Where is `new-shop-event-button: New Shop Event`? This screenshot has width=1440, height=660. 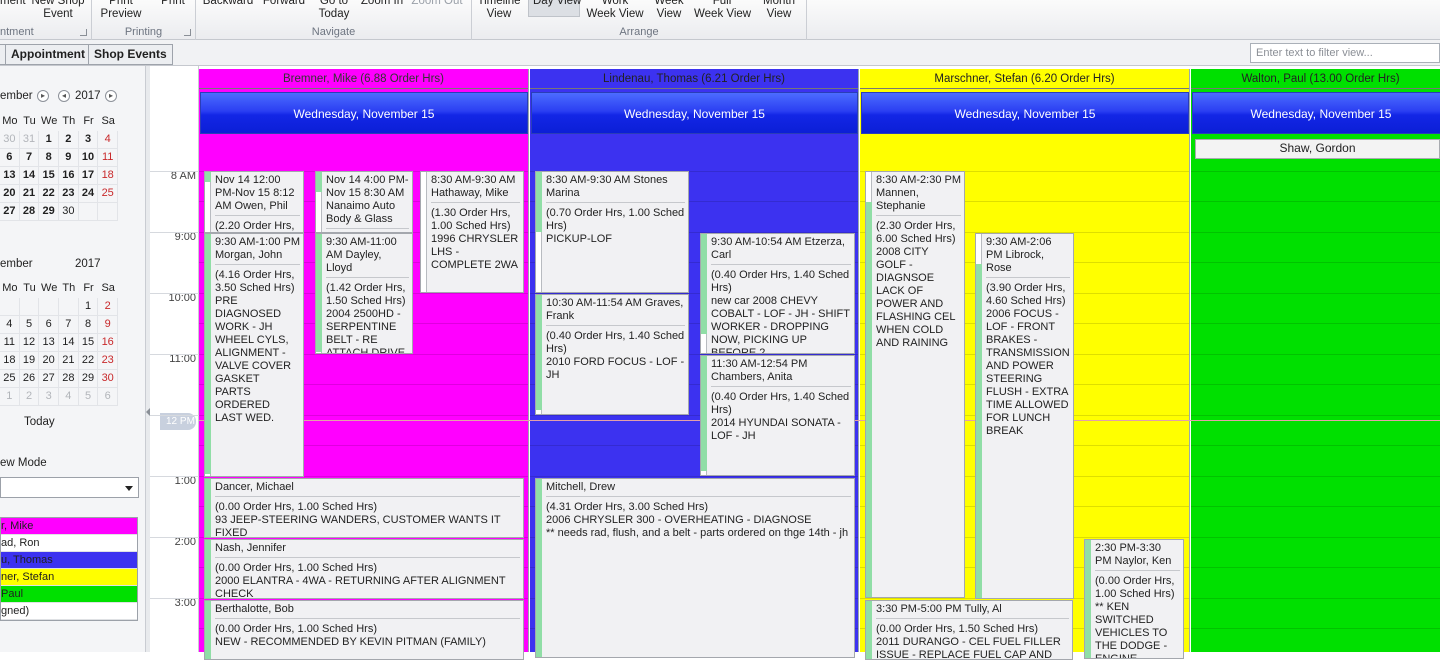
new-shop-event-button: New Shop Event is located at coordinates (58, 10).